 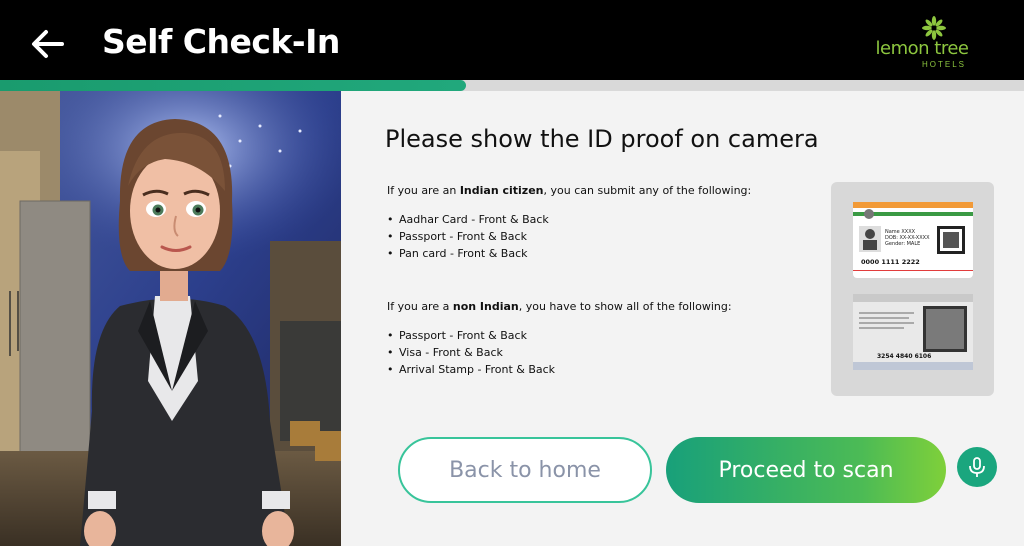 What do you see at coordinates (943, 64) in the screenshot?
I see `logo-subtext: HOTELS` at bounding box center [943, 64].